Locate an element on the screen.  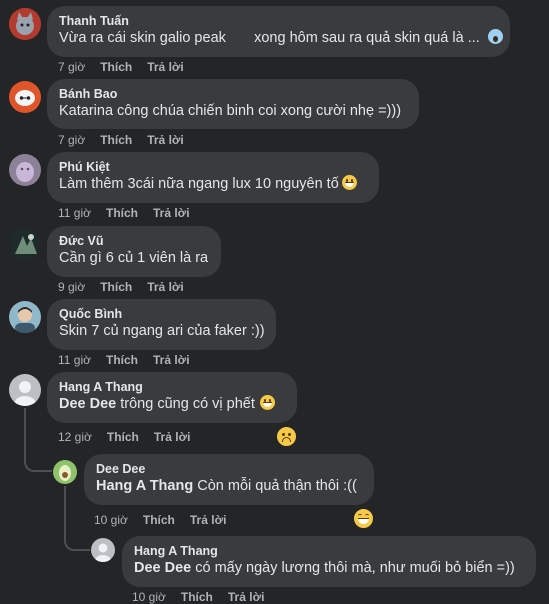
avatar-baymax-icon is located at coordinates (25, 97).